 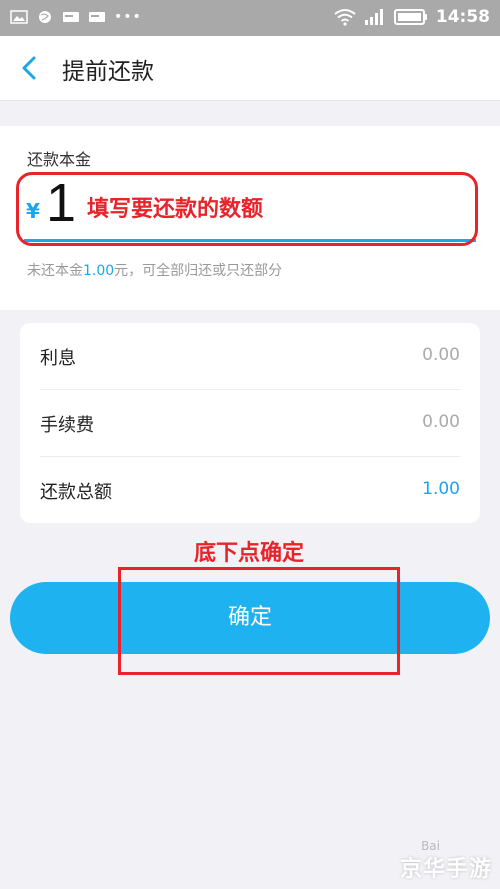 I want to click on detail-label: 还款总额, so click(x=76, y=492).